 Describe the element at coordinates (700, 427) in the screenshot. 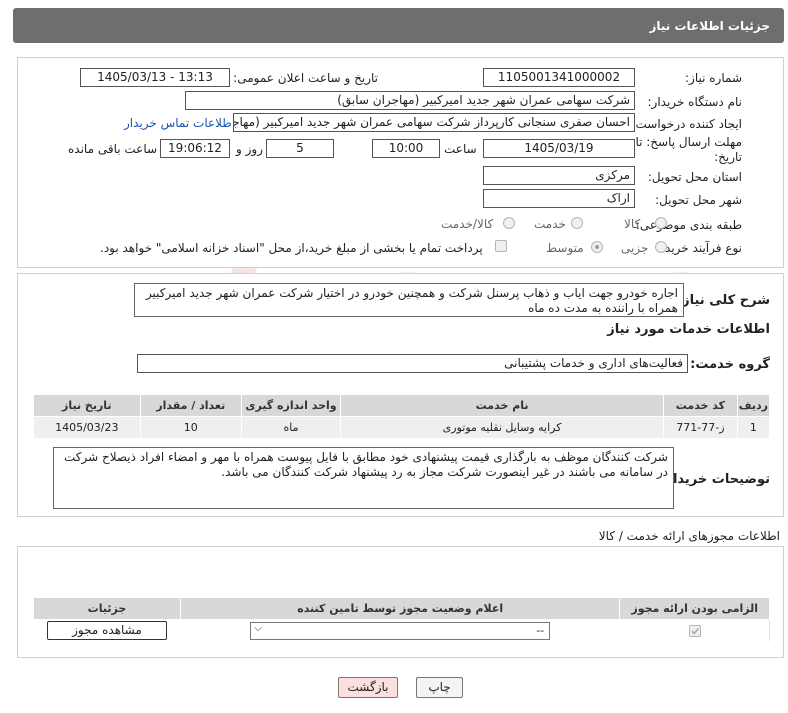

I see `cell-service-code: ز-77-771` at that location.